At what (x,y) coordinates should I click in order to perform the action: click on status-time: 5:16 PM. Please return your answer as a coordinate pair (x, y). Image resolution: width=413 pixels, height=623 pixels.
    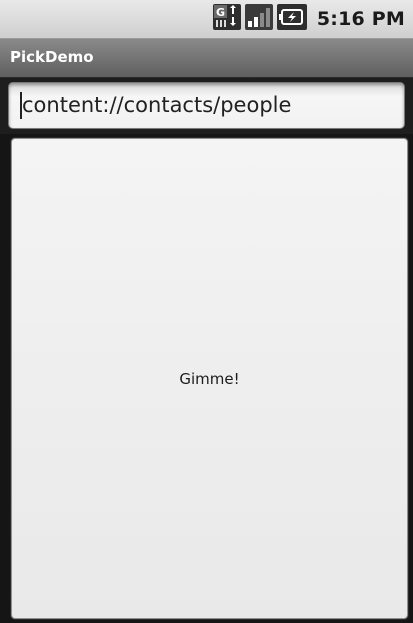
    Looking at the image, I should click on (360, 19).